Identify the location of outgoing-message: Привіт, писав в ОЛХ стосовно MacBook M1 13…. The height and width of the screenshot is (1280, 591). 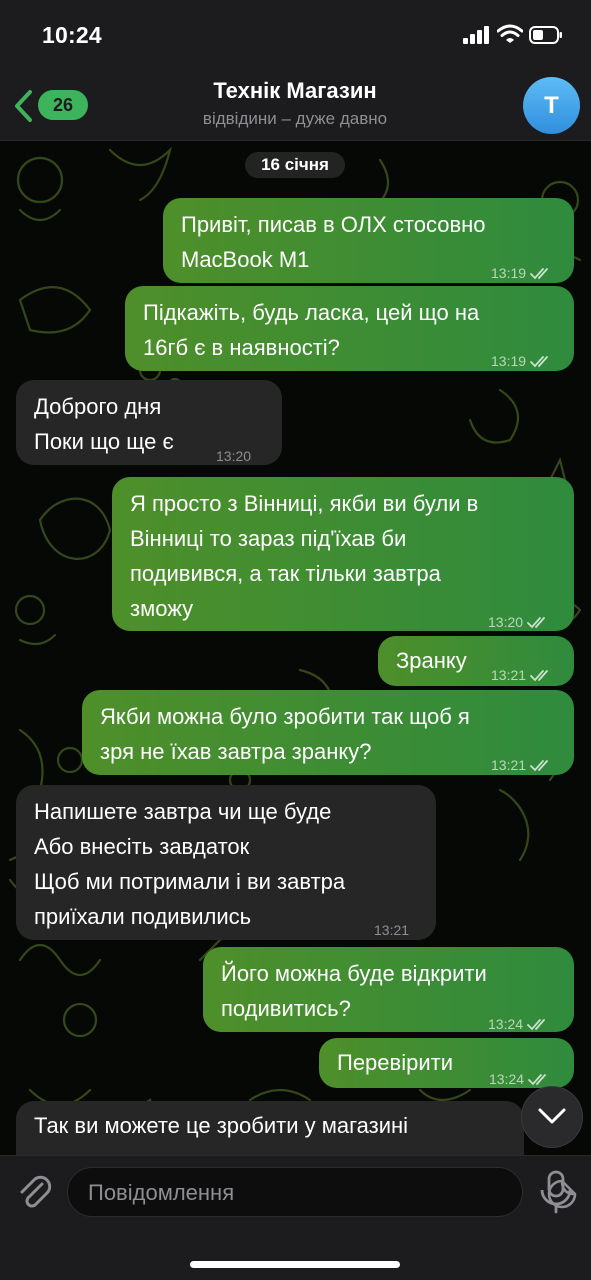
(368, 240).